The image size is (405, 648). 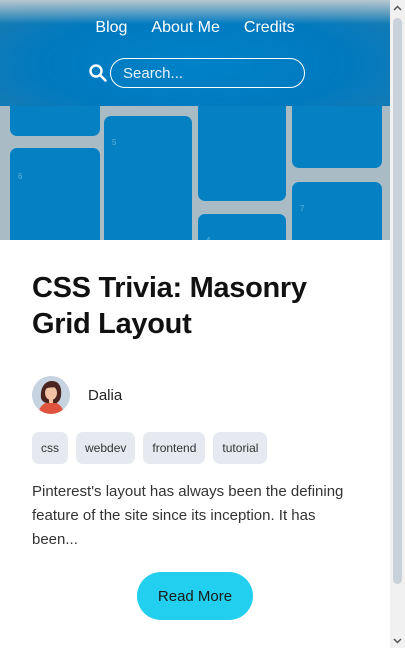 I want to click on tag-tutorial: tutorial, so click(x=240, y=448).